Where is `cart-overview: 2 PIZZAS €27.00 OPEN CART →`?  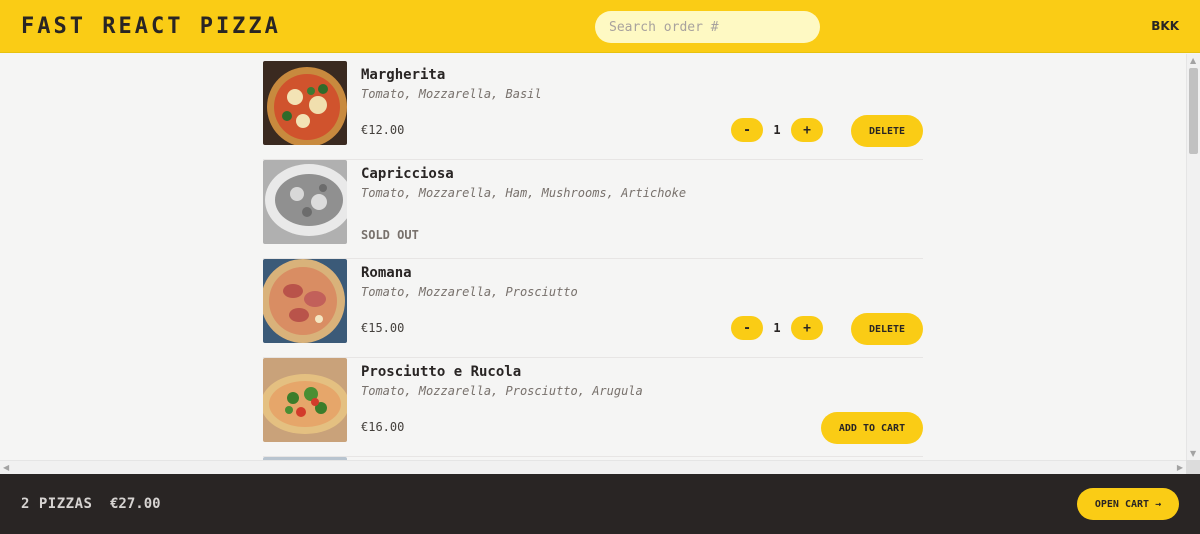
cart-overview: 2 PIZZAS €27.00 OPEN CART → is located at coordinates (600, 504).